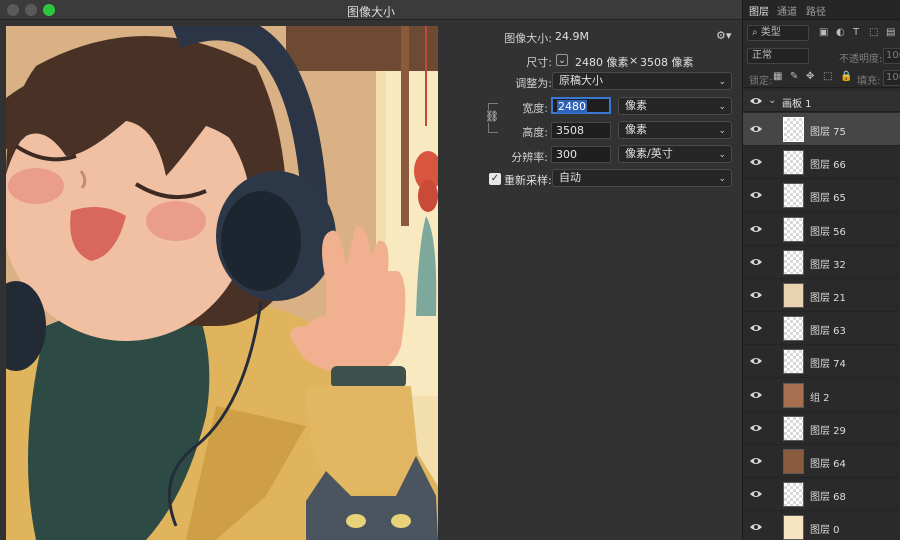 This screenshot has height=540, width=900. I want to click on image-filter-icon: ▣, so click(823, 32).